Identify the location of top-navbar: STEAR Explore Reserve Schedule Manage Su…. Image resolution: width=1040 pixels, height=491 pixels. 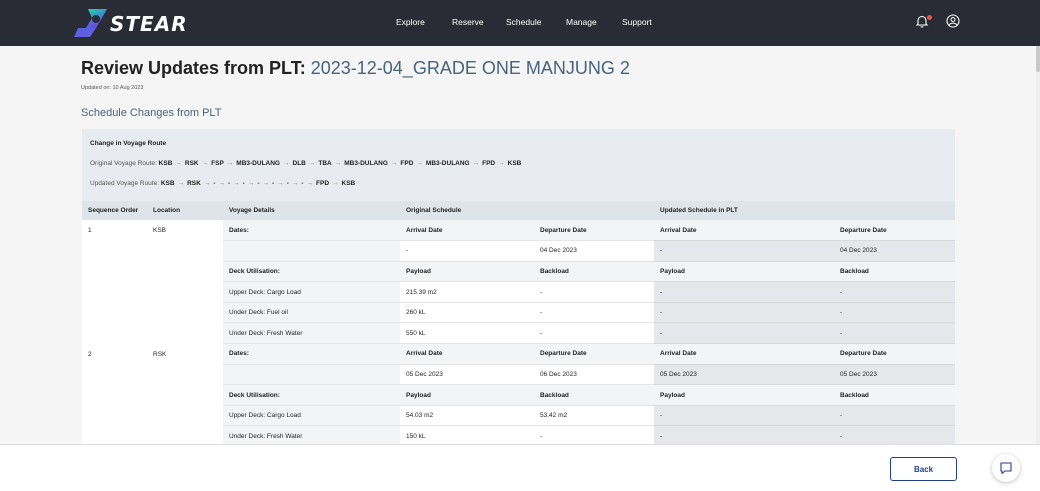
(520, 23).